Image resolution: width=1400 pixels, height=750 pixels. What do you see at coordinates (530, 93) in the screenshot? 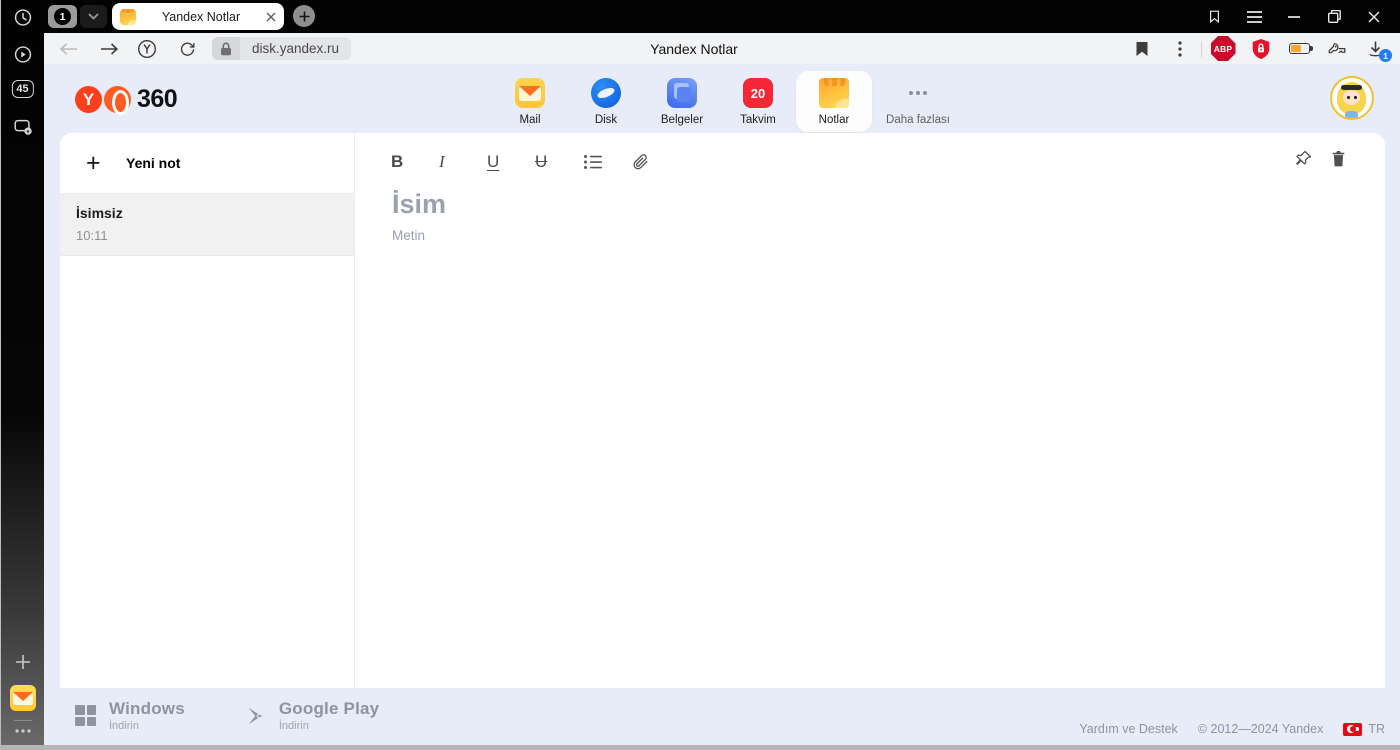
I see `mail-app-icon` at bounding box center [530, 93].